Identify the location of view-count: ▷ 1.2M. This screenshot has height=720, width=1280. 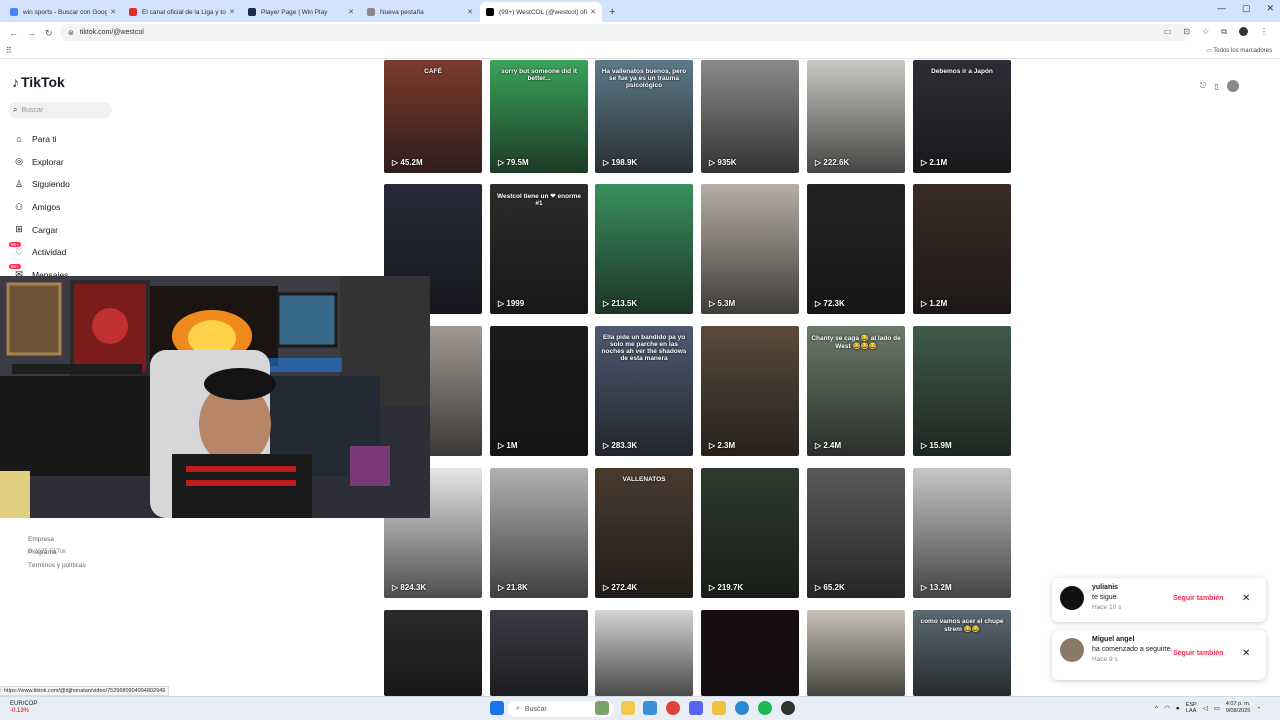
(934, 303).